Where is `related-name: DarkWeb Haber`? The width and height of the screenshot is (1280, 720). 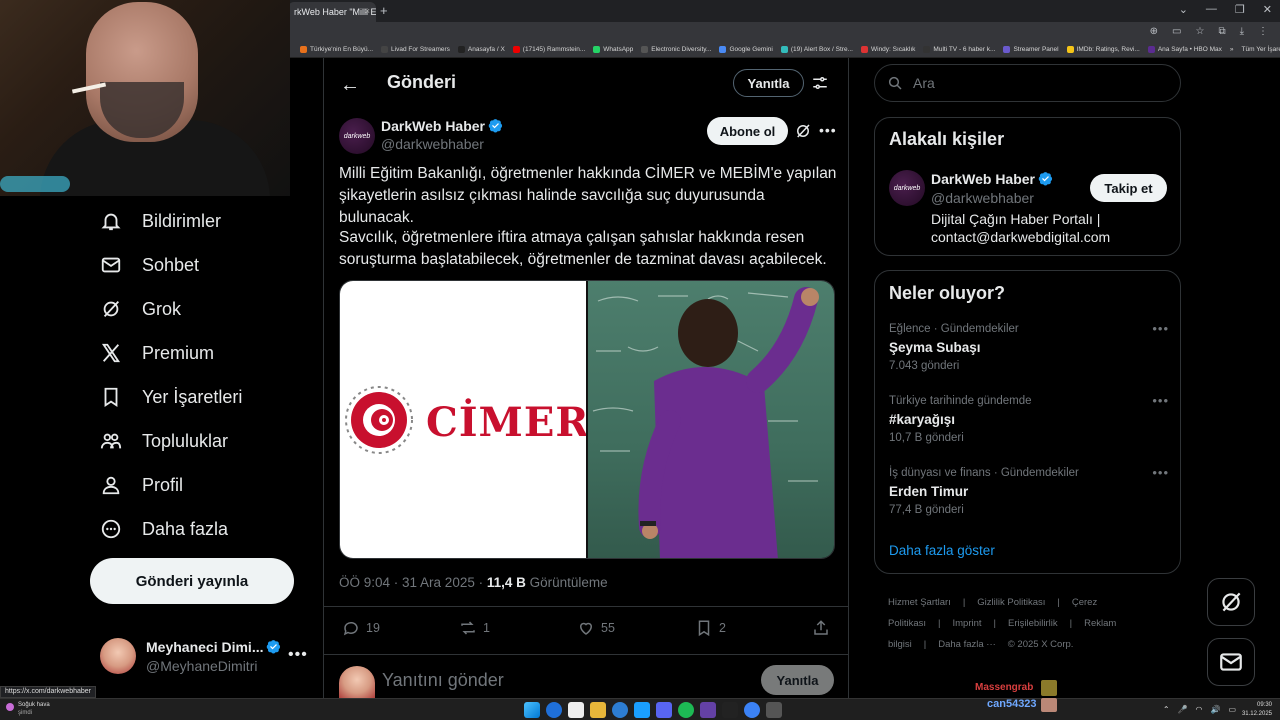 related-name: DarkWeb Haber is located at coordinates (992, 179).